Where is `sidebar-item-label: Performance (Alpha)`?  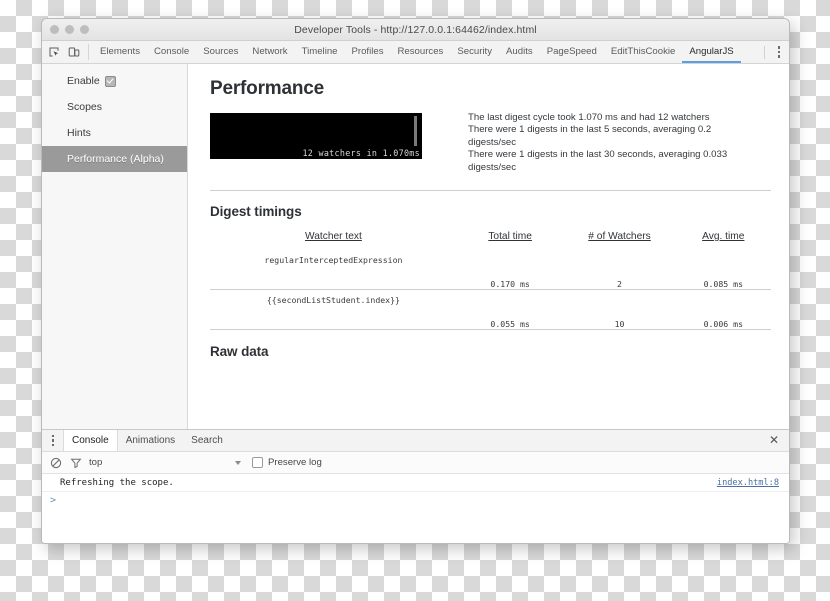
sidebar-item-label: Performance (Alpha) is located at coordinates (115, 159).